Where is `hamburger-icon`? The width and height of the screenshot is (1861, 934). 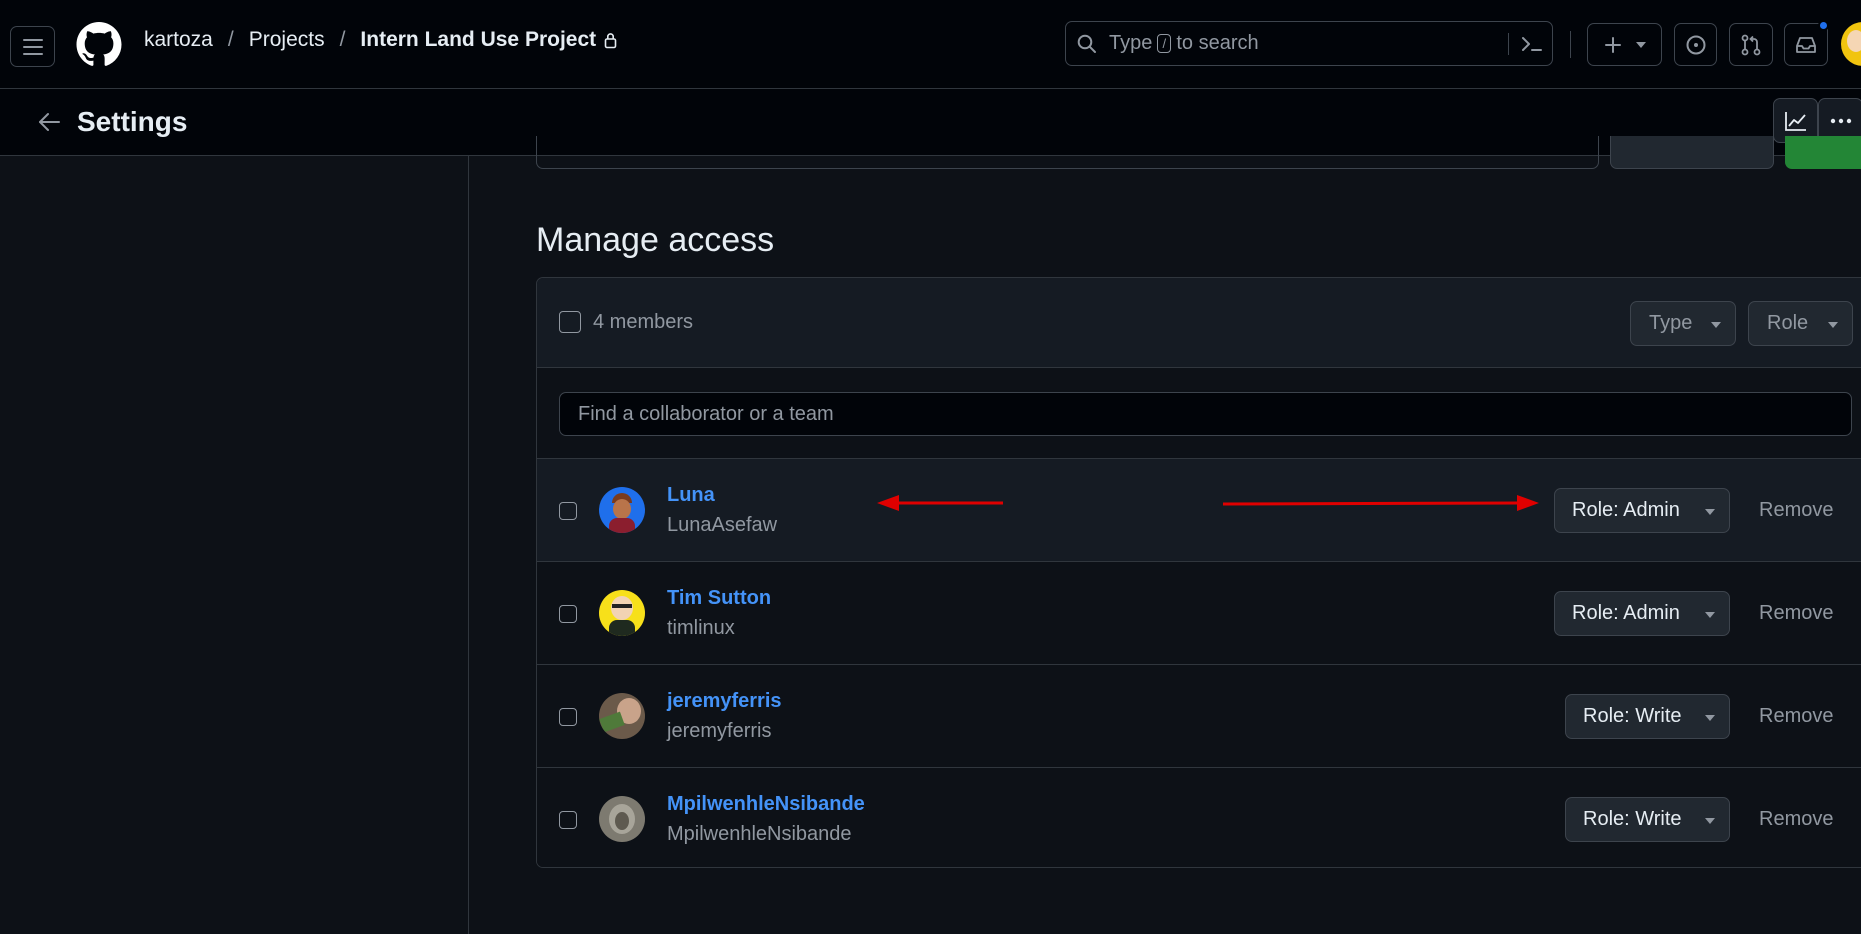
hamburger-icon is located at coordinates (32, 46).